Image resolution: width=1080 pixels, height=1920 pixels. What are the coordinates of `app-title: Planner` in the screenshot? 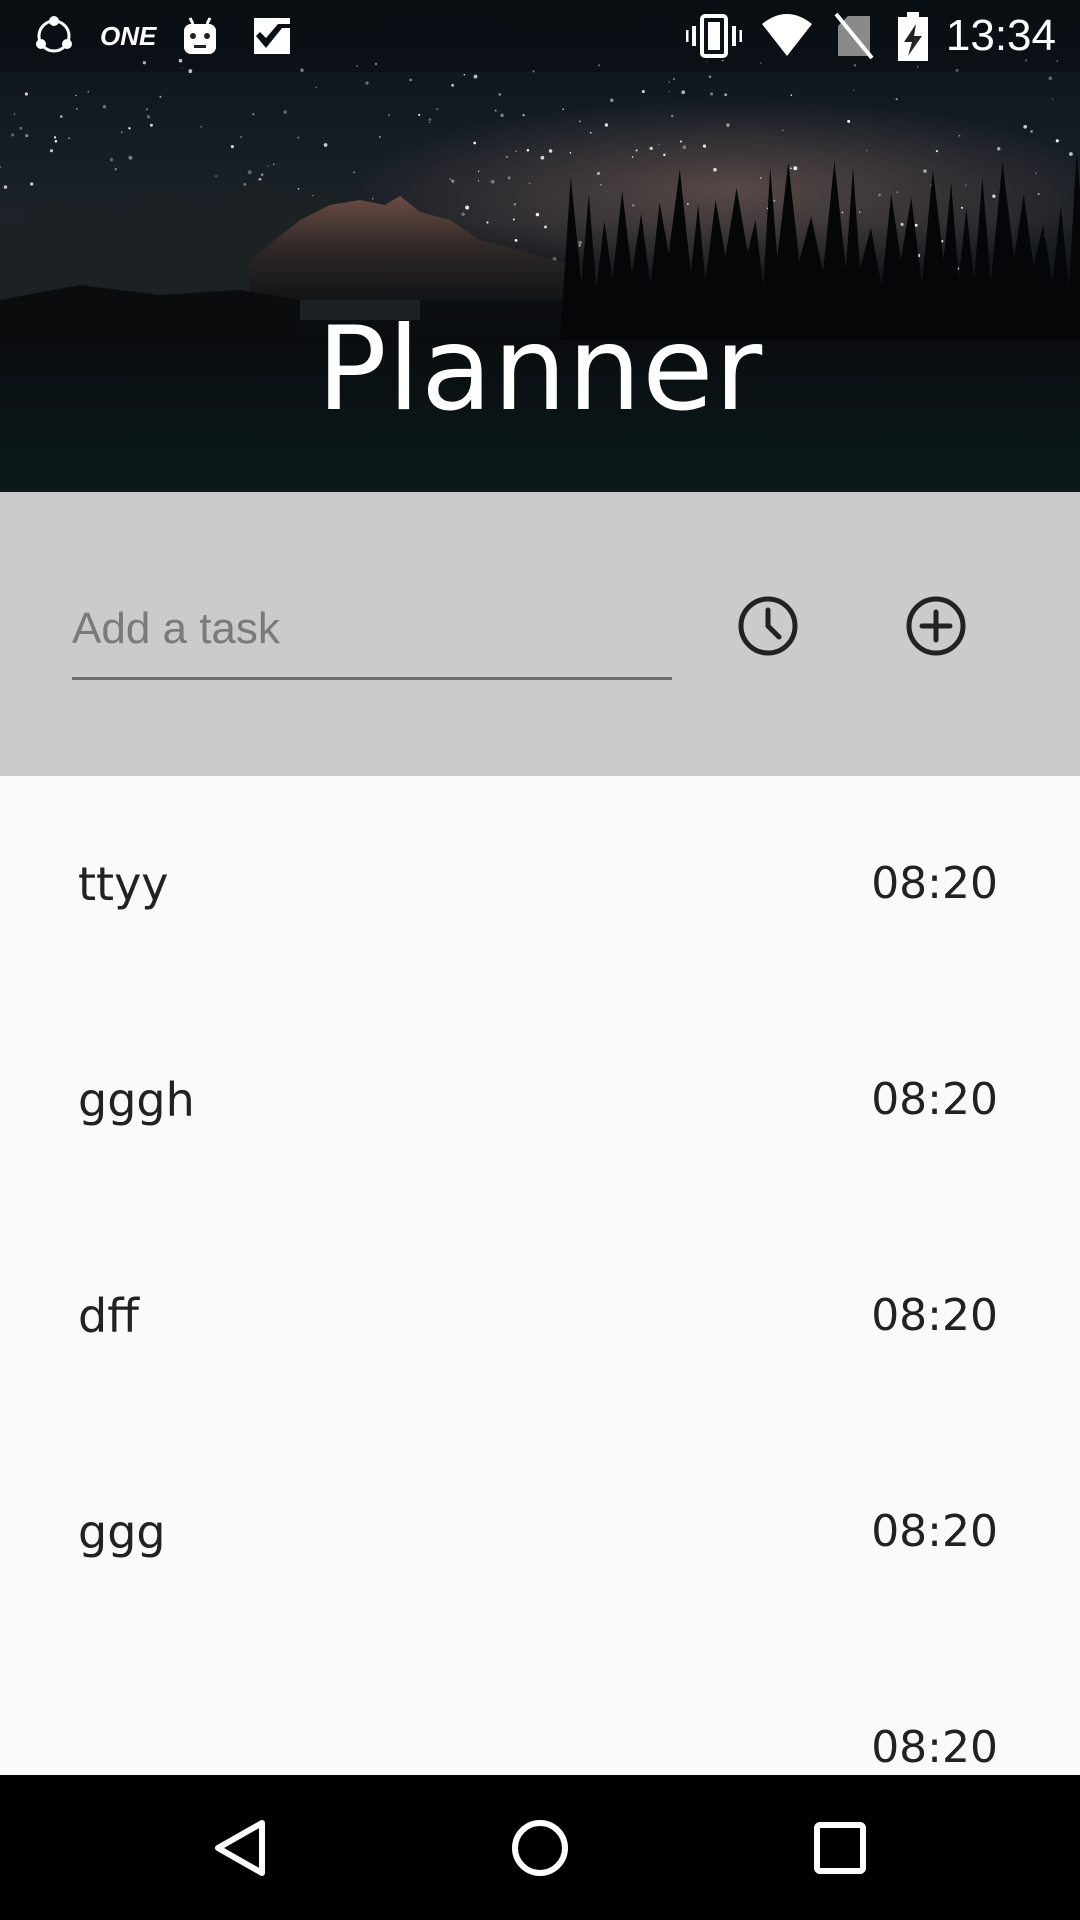 It's located at (540, 369).